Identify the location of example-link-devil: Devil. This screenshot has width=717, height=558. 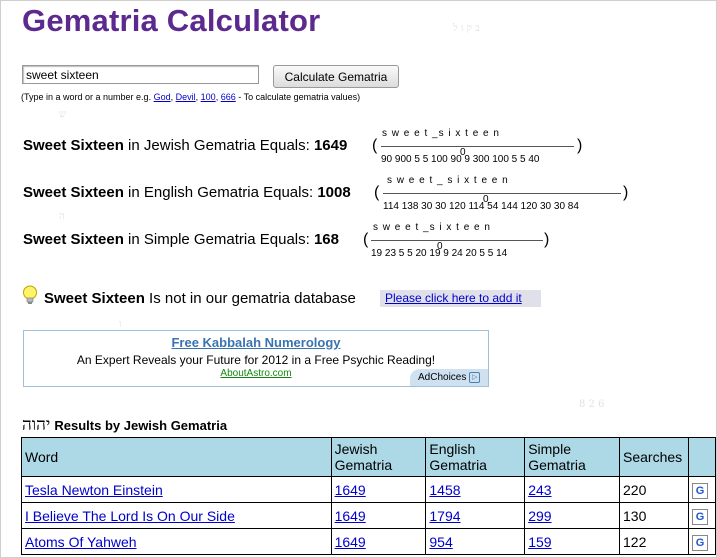
(186, 97).